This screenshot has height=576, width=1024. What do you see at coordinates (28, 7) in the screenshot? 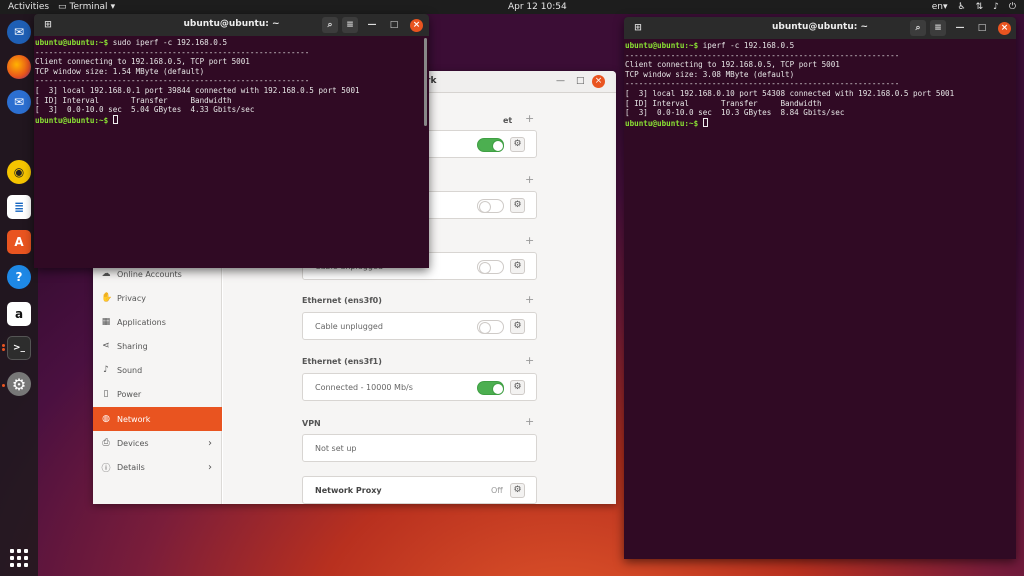
I see `activities-button: Activities` at bounding box center [28, 7].